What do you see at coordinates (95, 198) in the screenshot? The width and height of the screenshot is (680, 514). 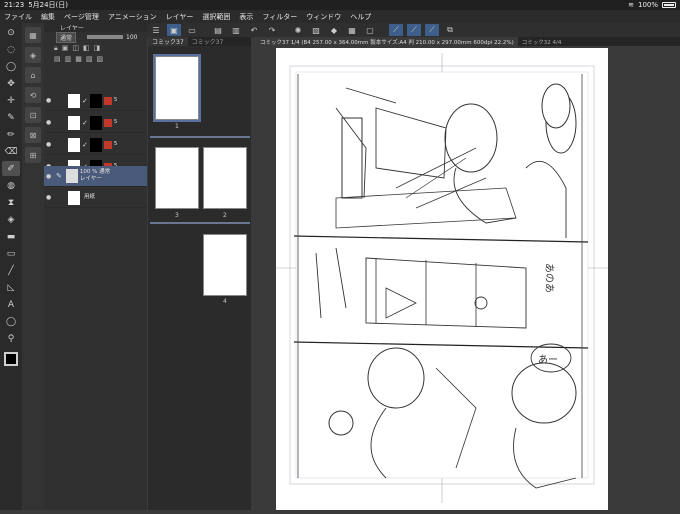 I see `layer-row-paper: ● 用紙` at bounding box center [95, 198].